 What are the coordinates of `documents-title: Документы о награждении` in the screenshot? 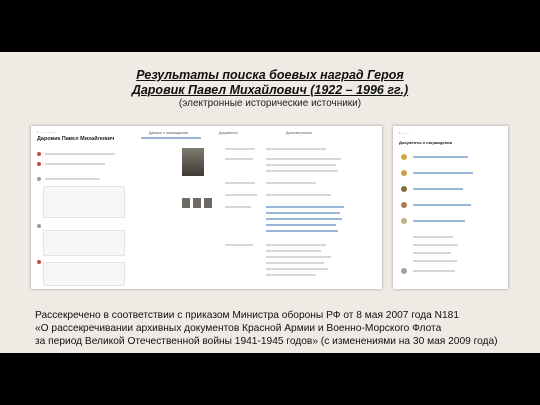 It's located at (426, 142).